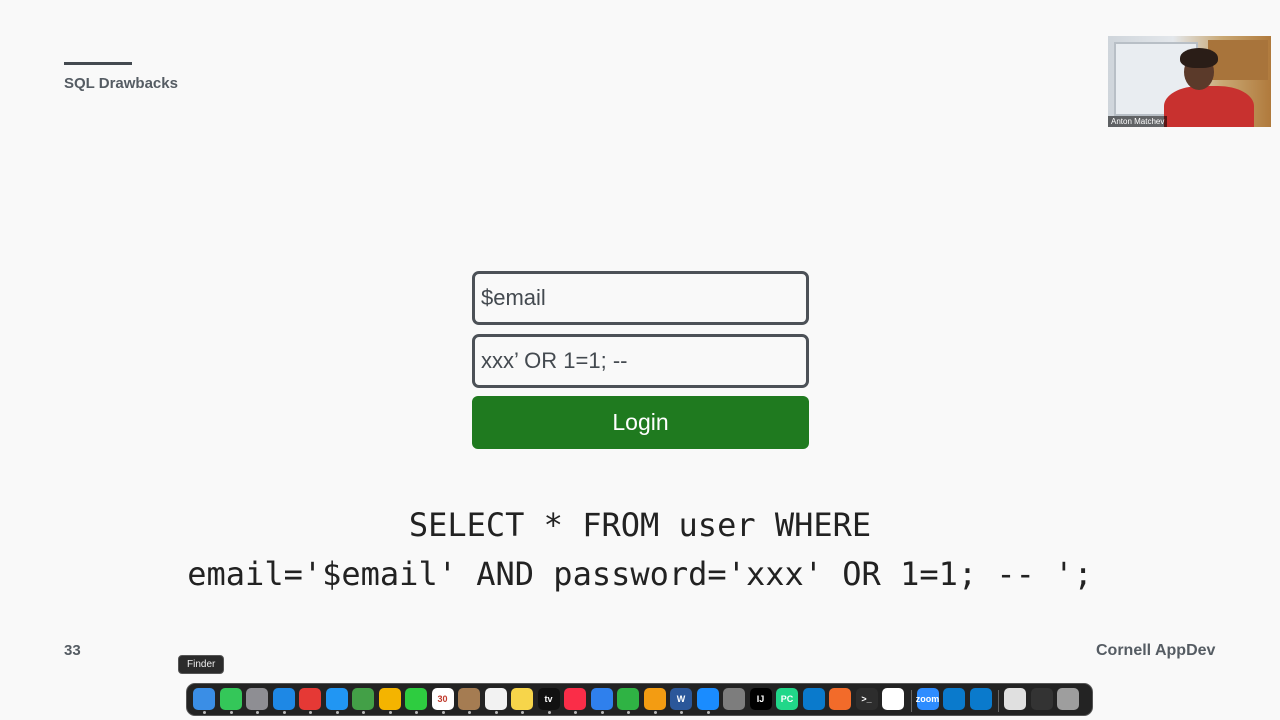 This screenshot has height=720, width=1280. I want to click on page-number: 33, so click(72, 650).